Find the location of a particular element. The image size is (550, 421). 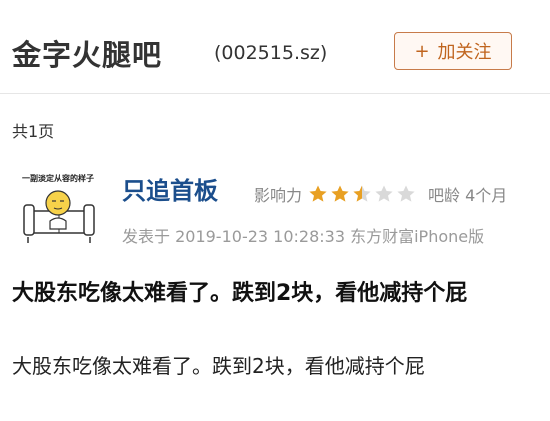

post-title: 大股东吃像太难看了。跌到2块，看他减持个屁 is located at coordinates (239, 291).